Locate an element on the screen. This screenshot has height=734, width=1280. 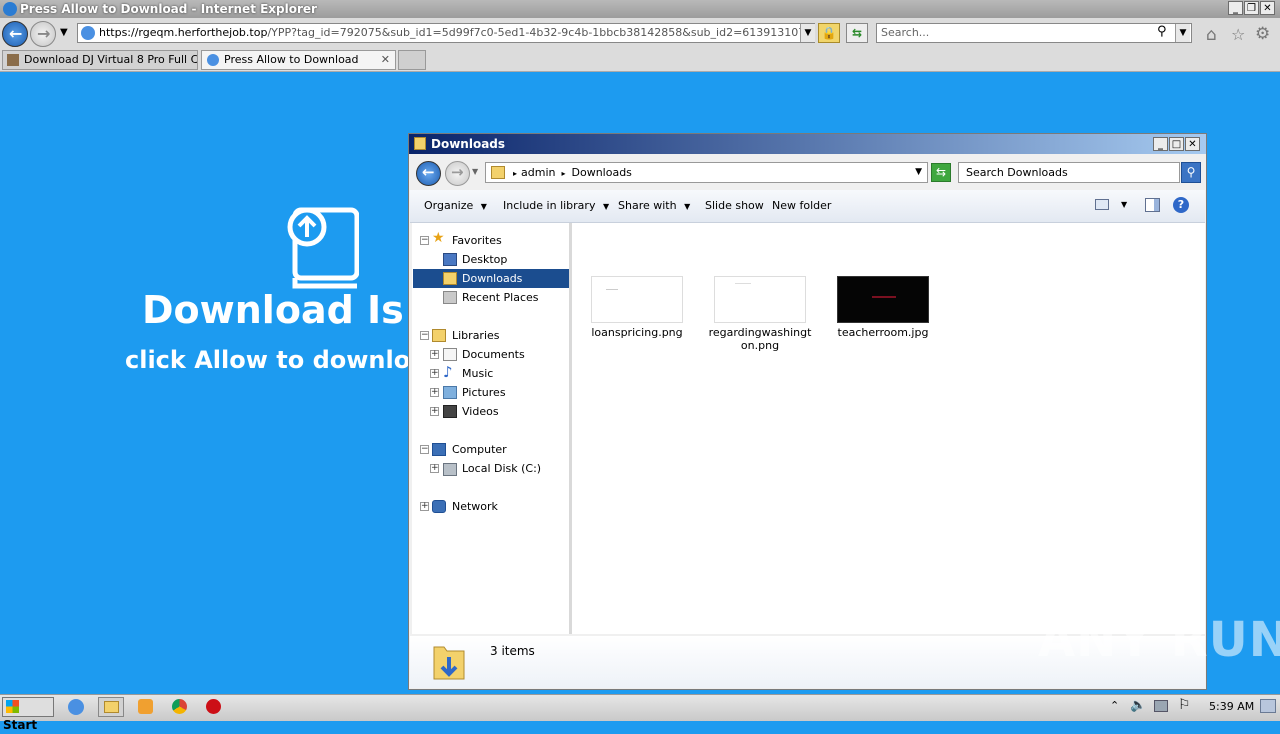
start-button: Start is located at coordinates (28, 714).